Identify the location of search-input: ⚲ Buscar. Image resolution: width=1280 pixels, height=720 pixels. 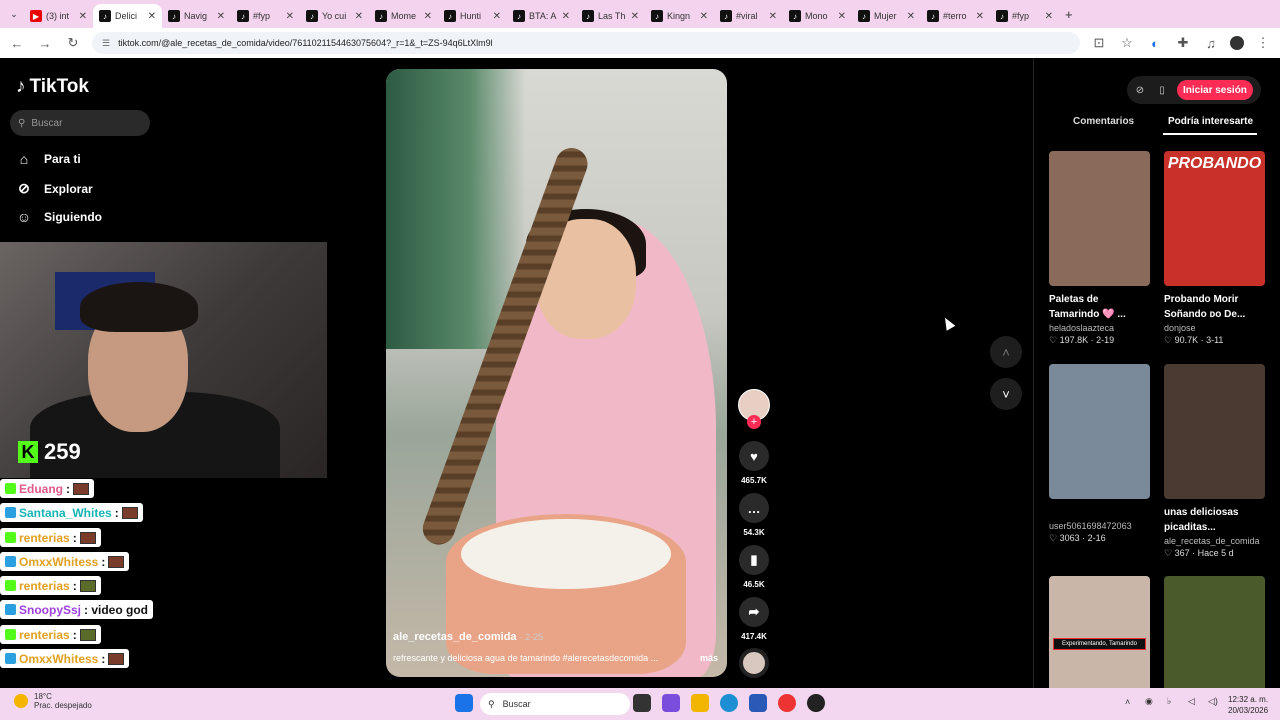
(80, 123).